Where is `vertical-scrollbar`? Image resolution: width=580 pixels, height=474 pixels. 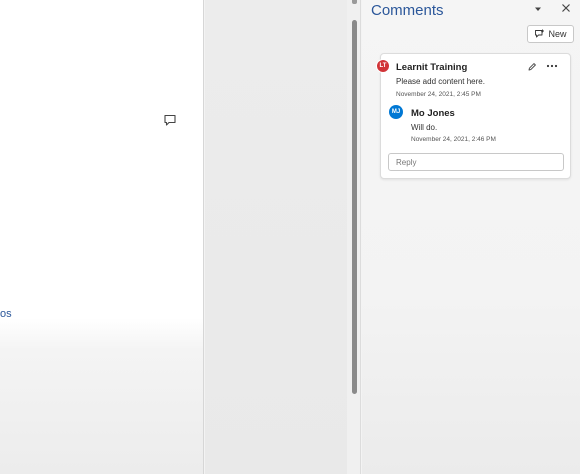 vertical-scrollbar is located at coordinates (354, 237).